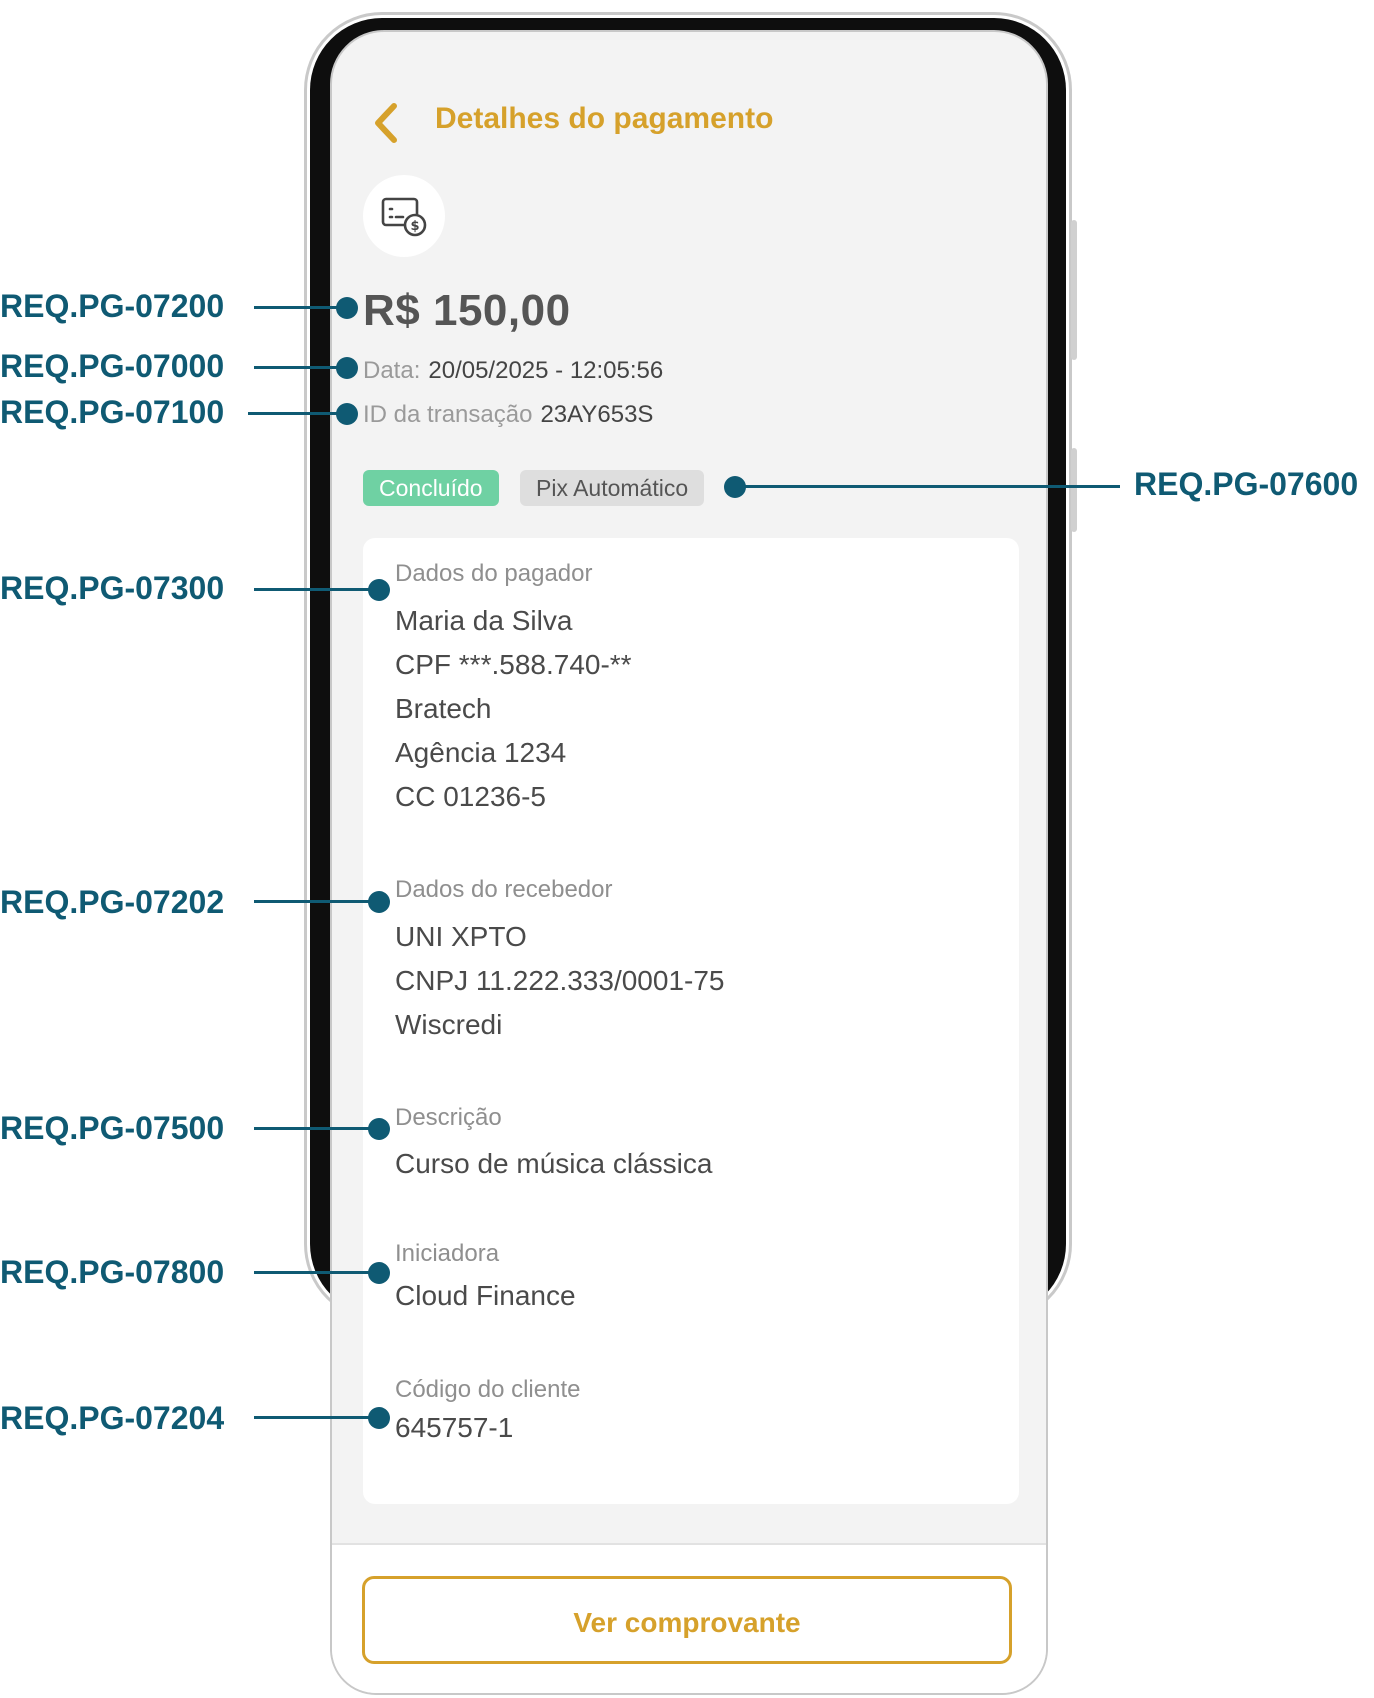 This screenshot has height=1698, width=1374. I want to click on view-receipt-button: Ver comprovante, so click(687, 1620).